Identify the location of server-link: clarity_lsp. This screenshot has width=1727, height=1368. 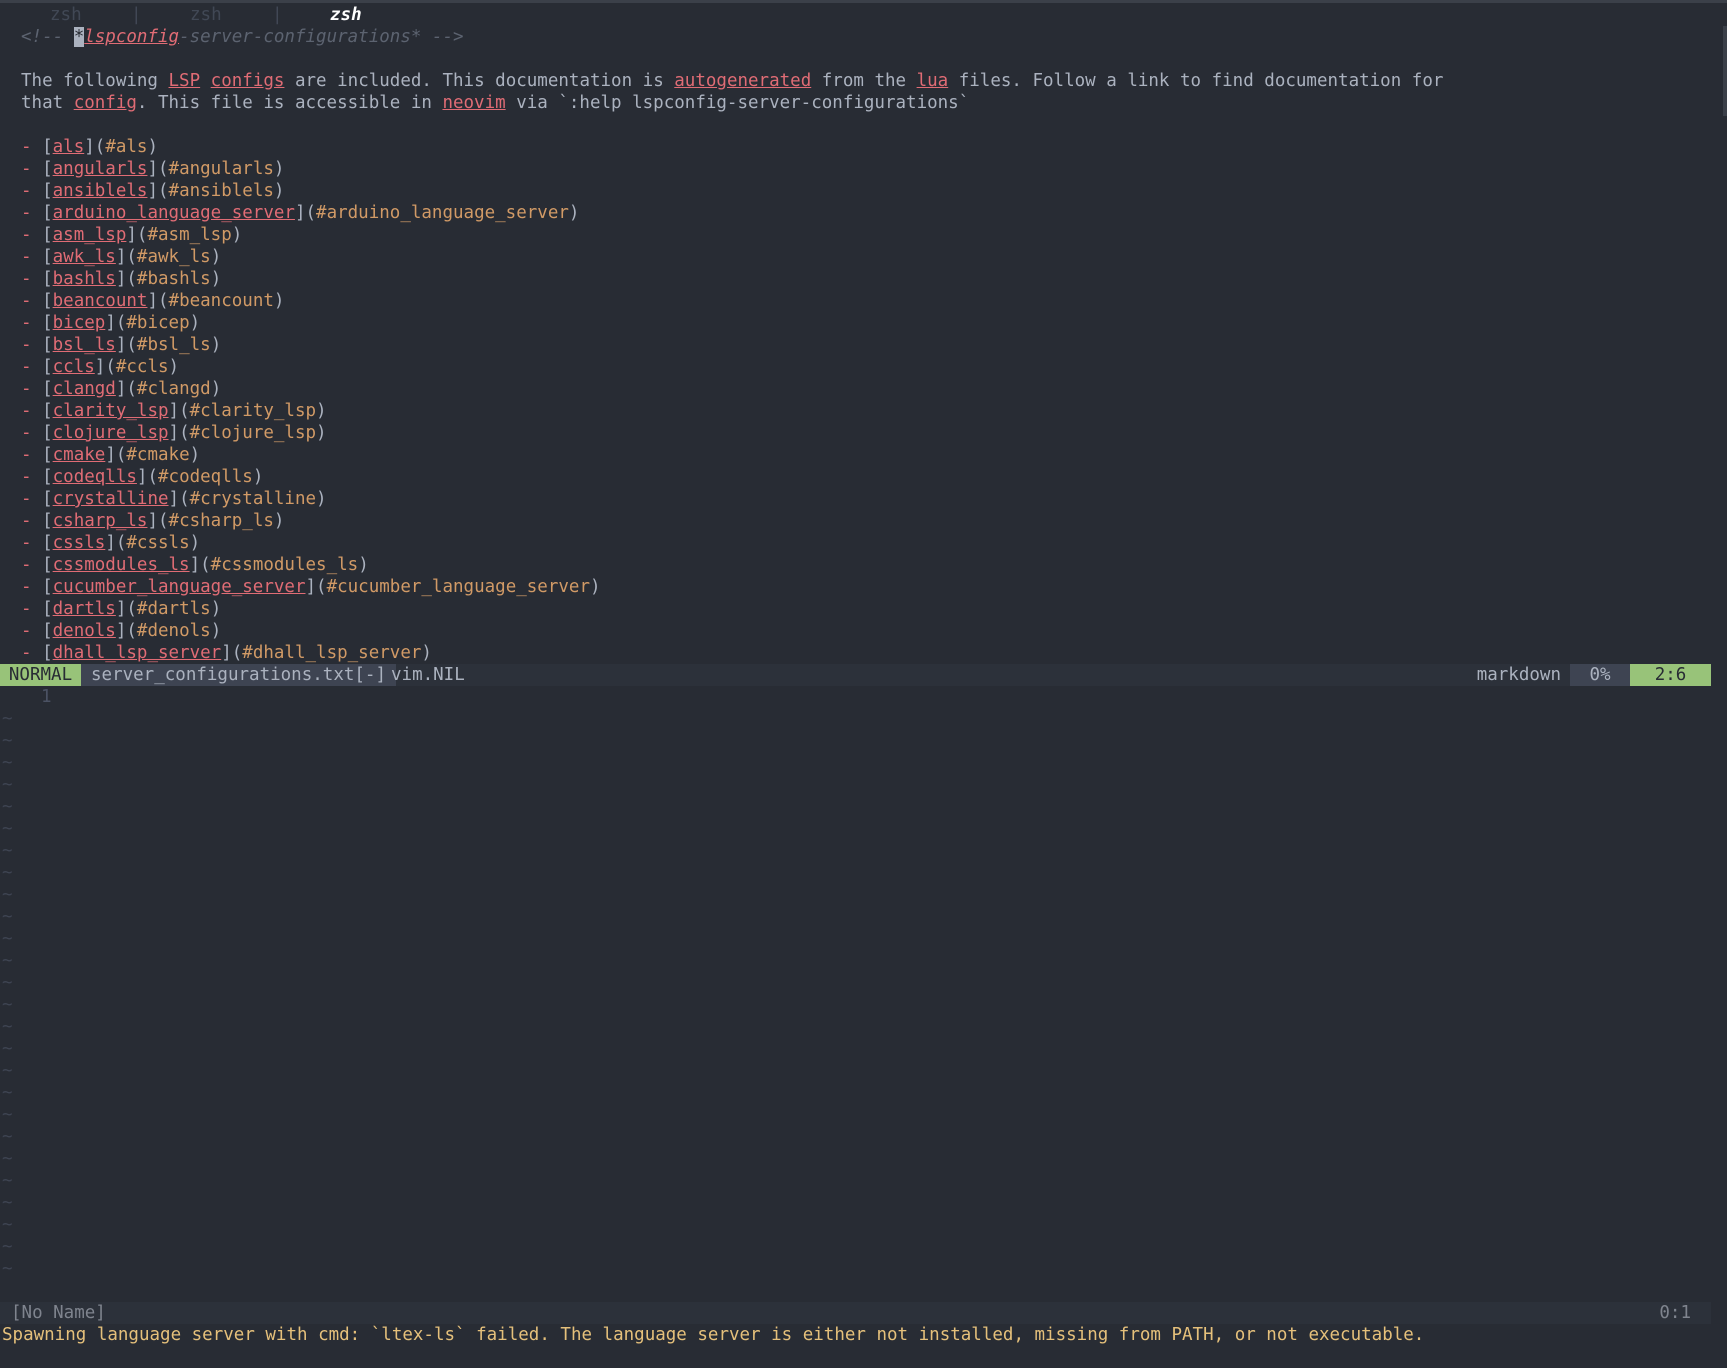
(111, 411).